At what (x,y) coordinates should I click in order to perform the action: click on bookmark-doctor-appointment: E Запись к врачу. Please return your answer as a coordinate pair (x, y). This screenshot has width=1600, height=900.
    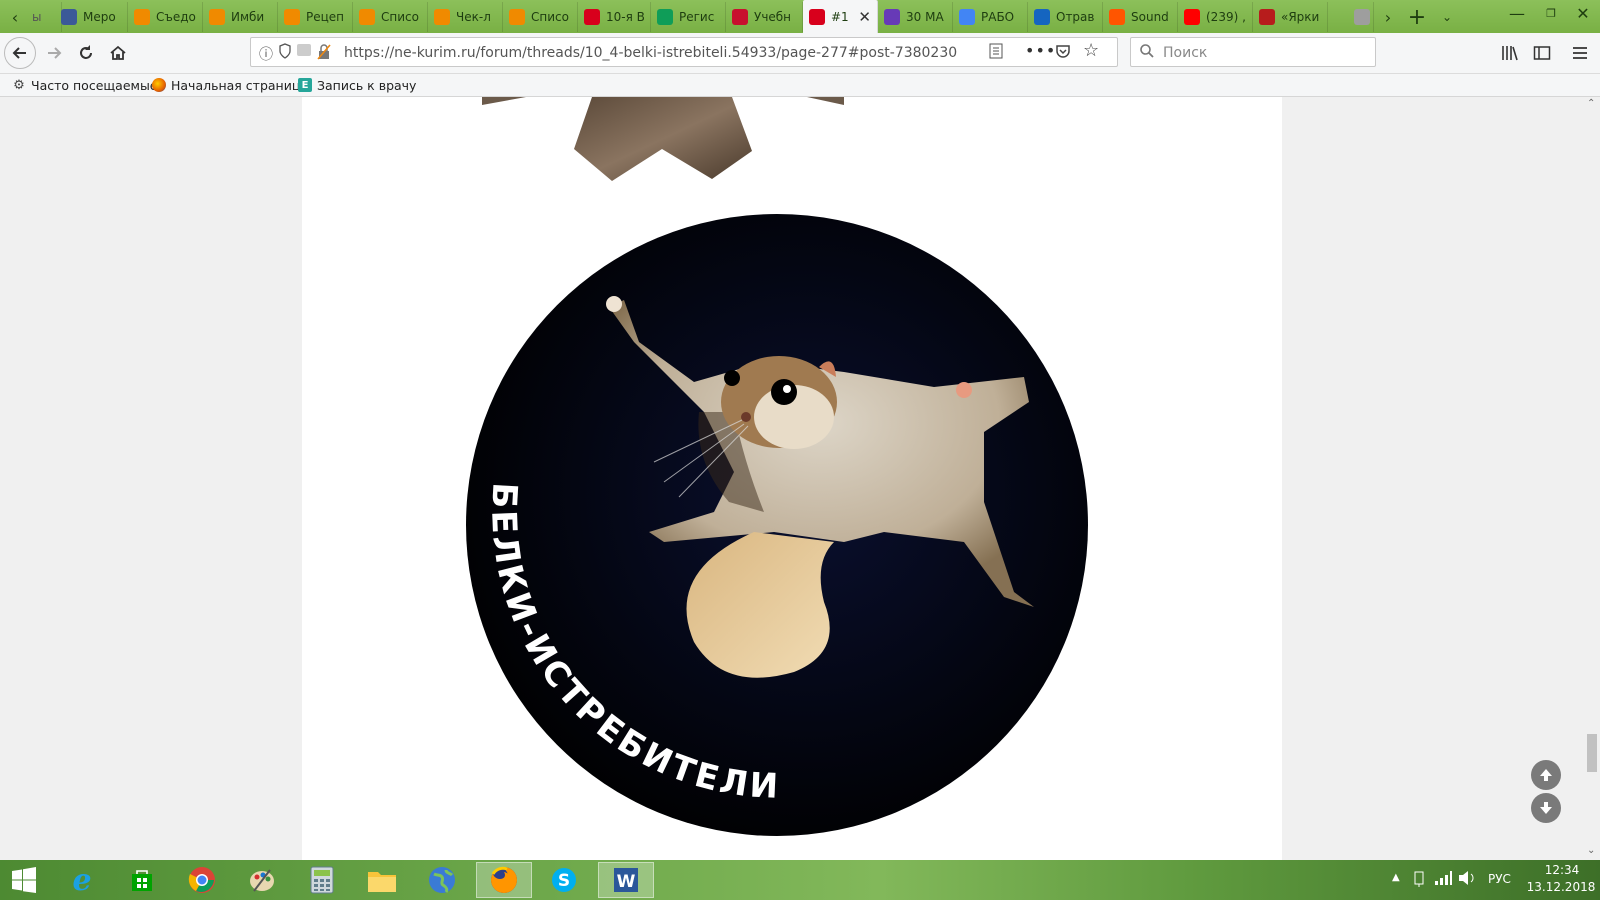
    Looking at the image, I should click on (357, 85).